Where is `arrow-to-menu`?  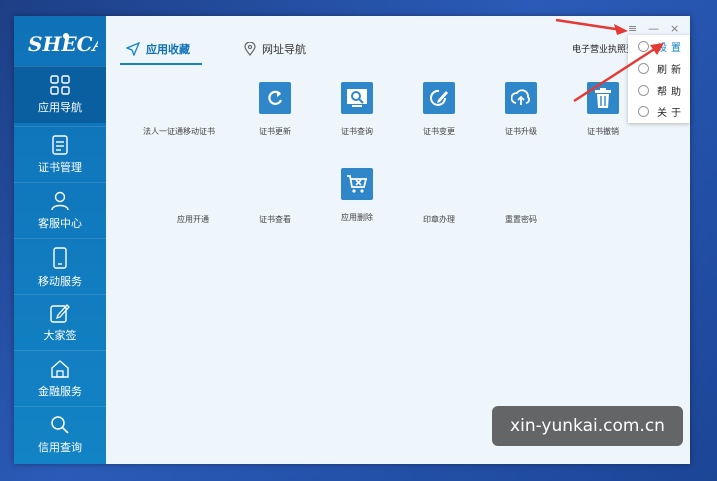 arrow-to-menu is located at coordinates (589, 25).